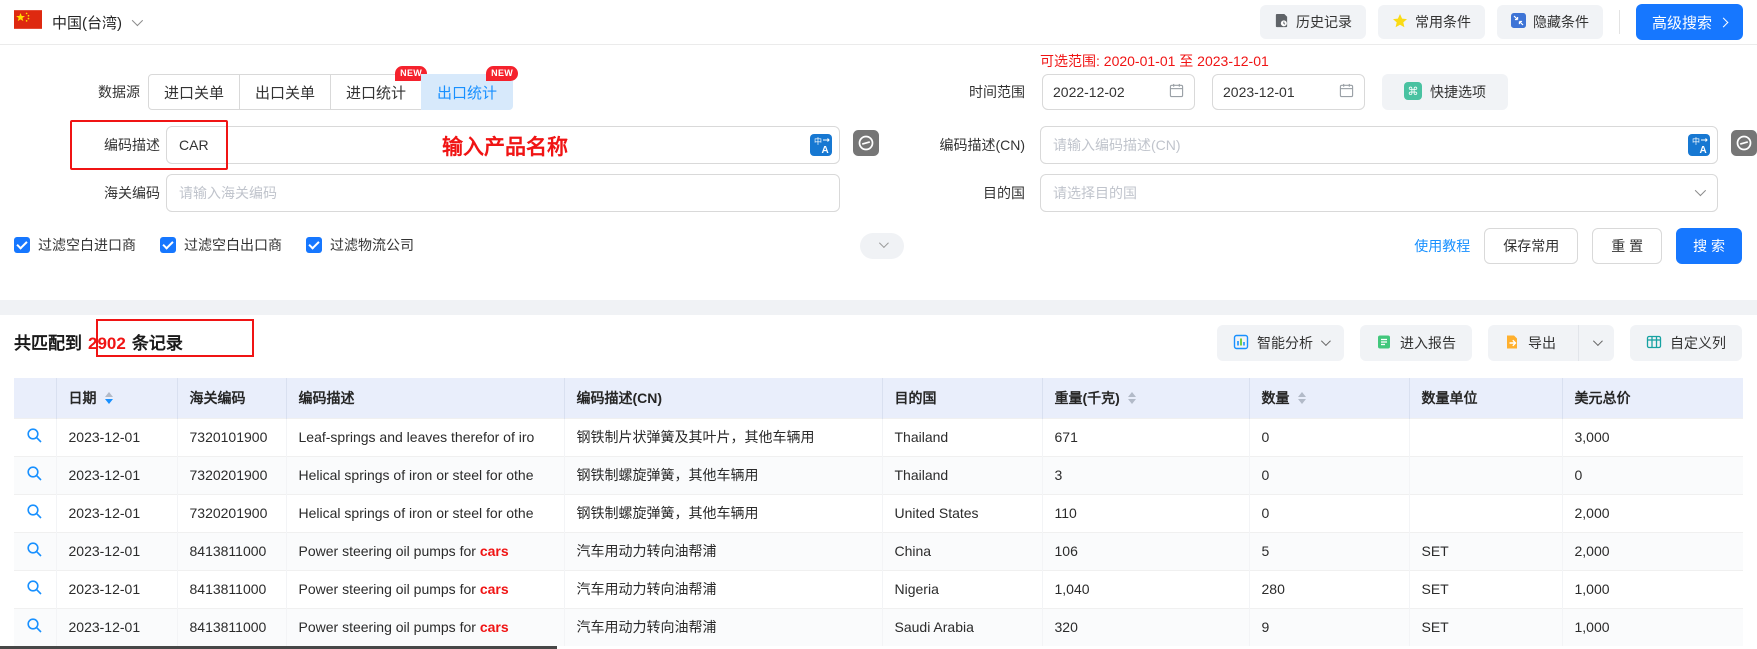 This screenshot has width=1757, height=649. What do you see at coordinates (75, 245) in the screenshot?
I see `checkbox-filter-blank-importer: 过滤空白进口商` at bounding box center [75, 245].